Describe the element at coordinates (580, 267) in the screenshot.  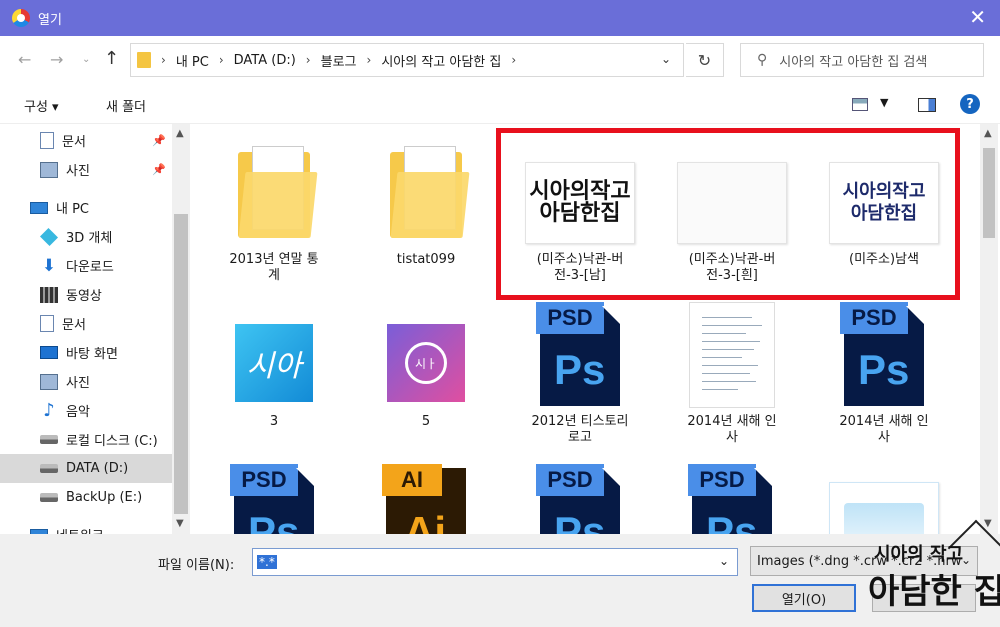
I see `file-name: (미주소)낙관-버 전-3-[남]` at that location.